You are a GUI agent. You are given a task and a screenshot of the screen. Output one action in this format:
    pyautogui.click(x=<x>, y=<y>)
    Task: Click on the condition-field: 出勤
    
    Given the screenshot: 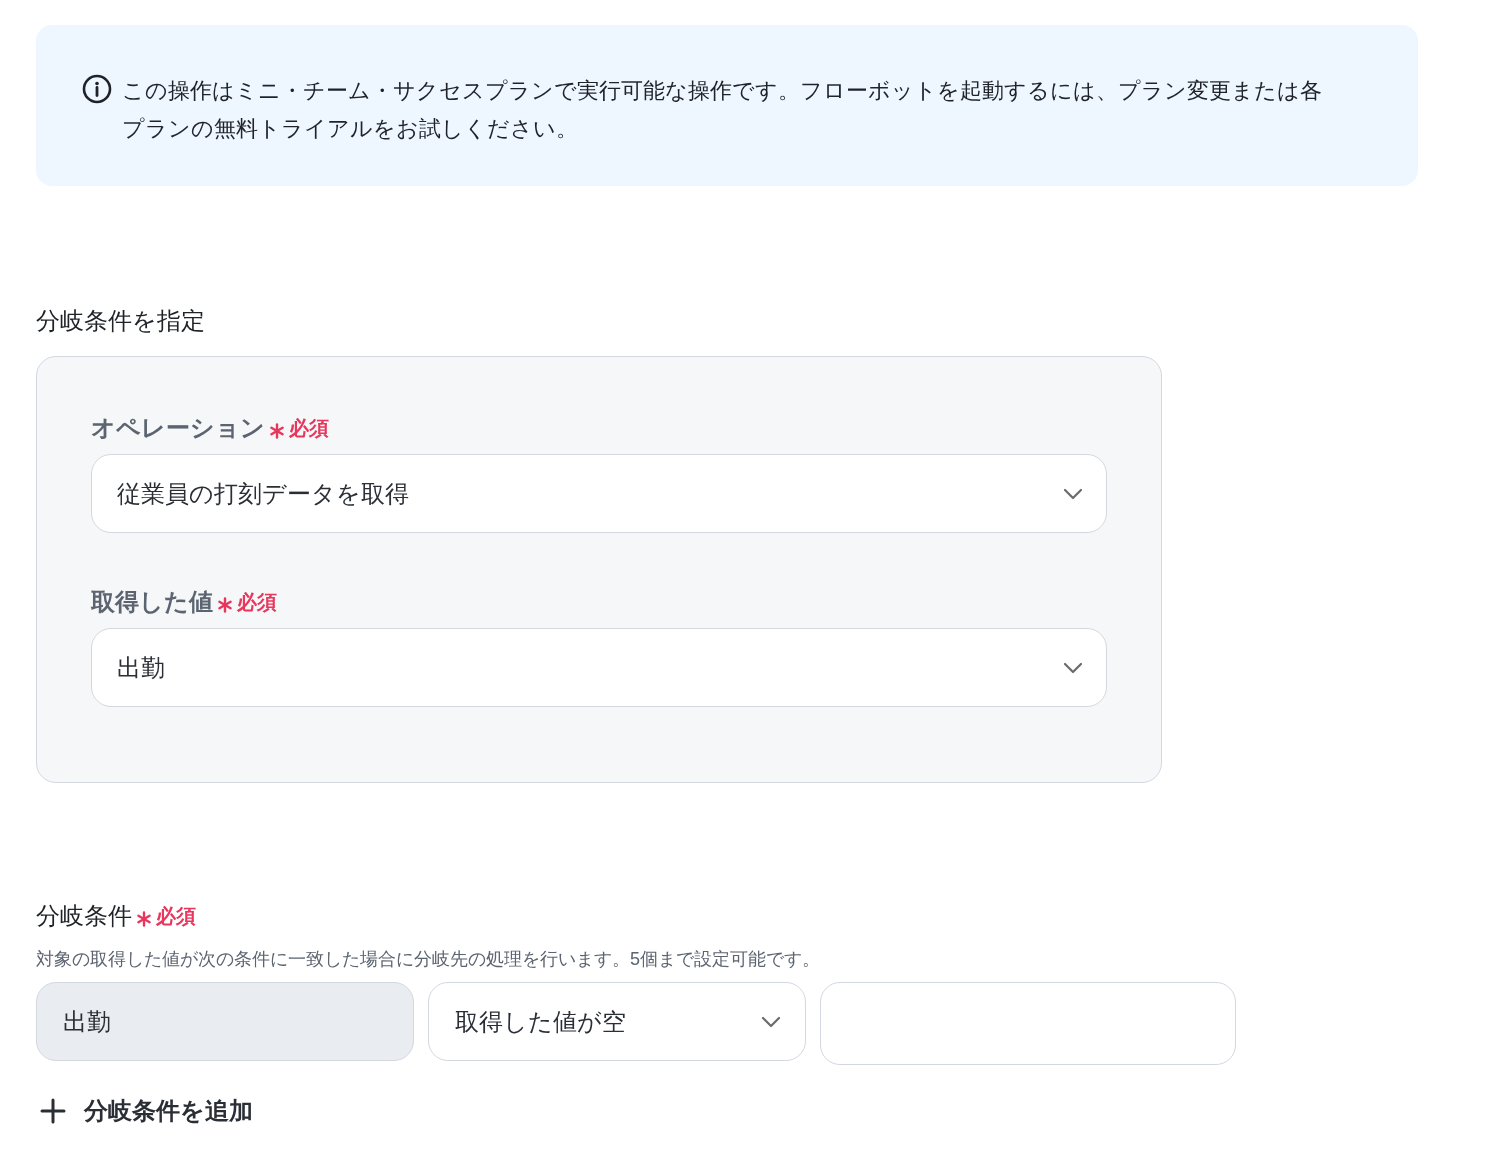 What is the action you would take?
    pyautogui.click(x=225, y=1021)
    